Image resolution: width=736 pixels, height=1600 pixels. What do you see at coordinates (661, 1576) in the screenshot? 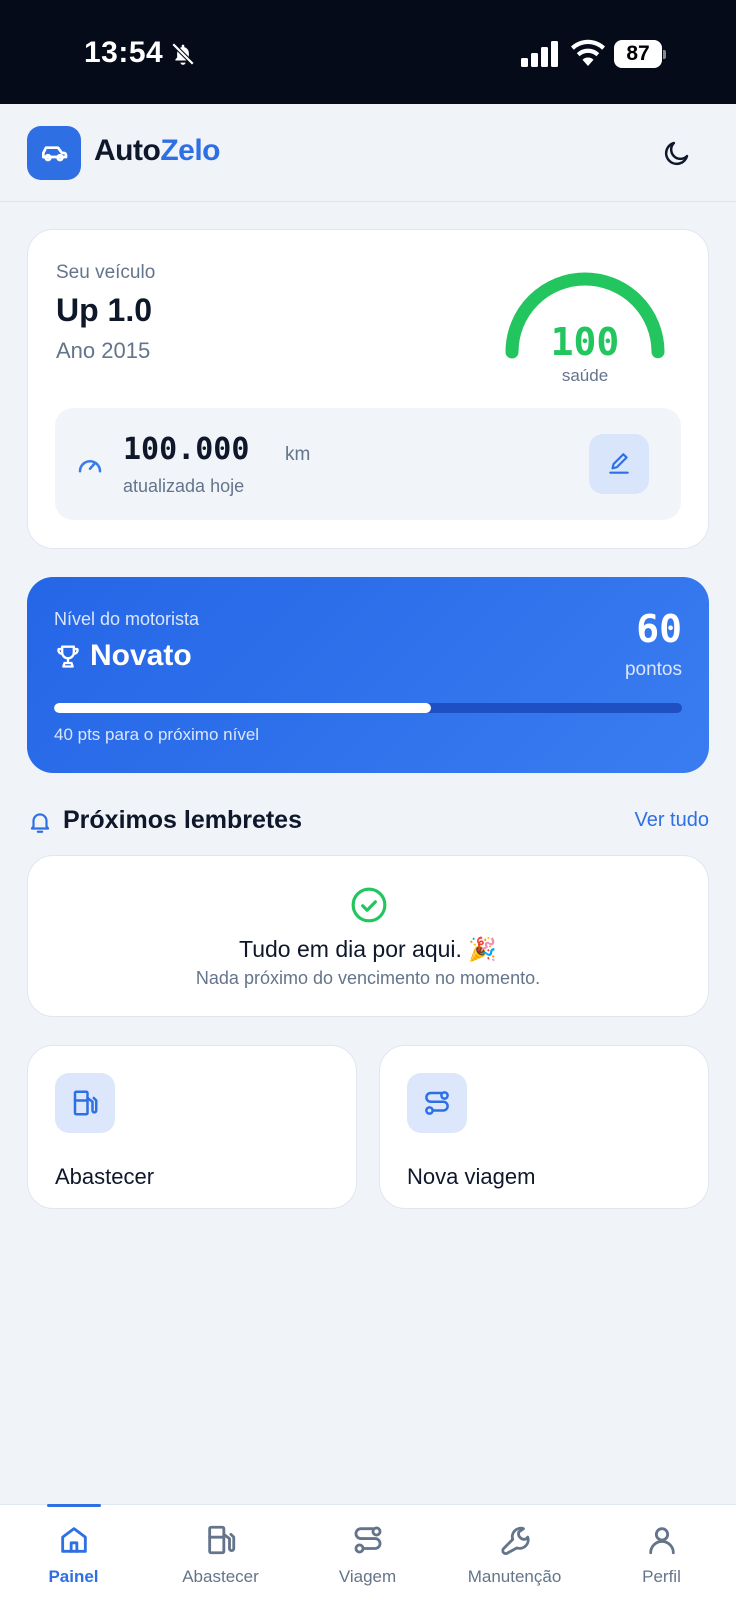
I see `nav-label-perfil: Perfil` at bounding box center [661, 1576].